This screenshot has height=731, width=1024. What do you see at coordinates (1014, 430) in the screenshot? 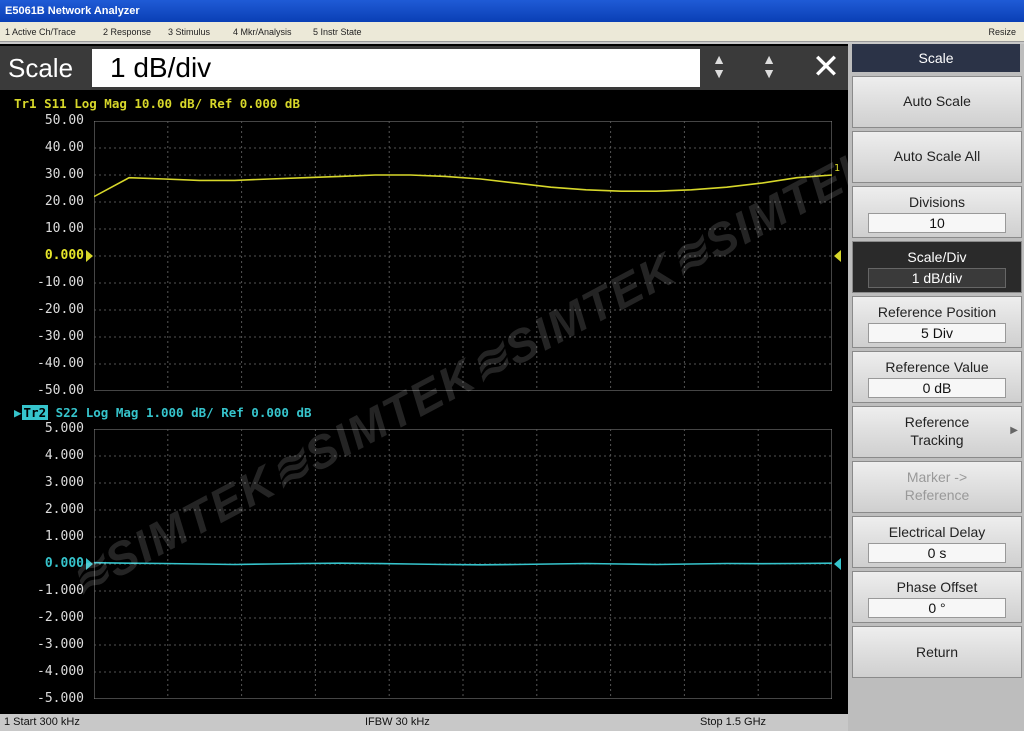
I see `submenu-arrow-icon: ▶` at bounding box center [1014, 430].